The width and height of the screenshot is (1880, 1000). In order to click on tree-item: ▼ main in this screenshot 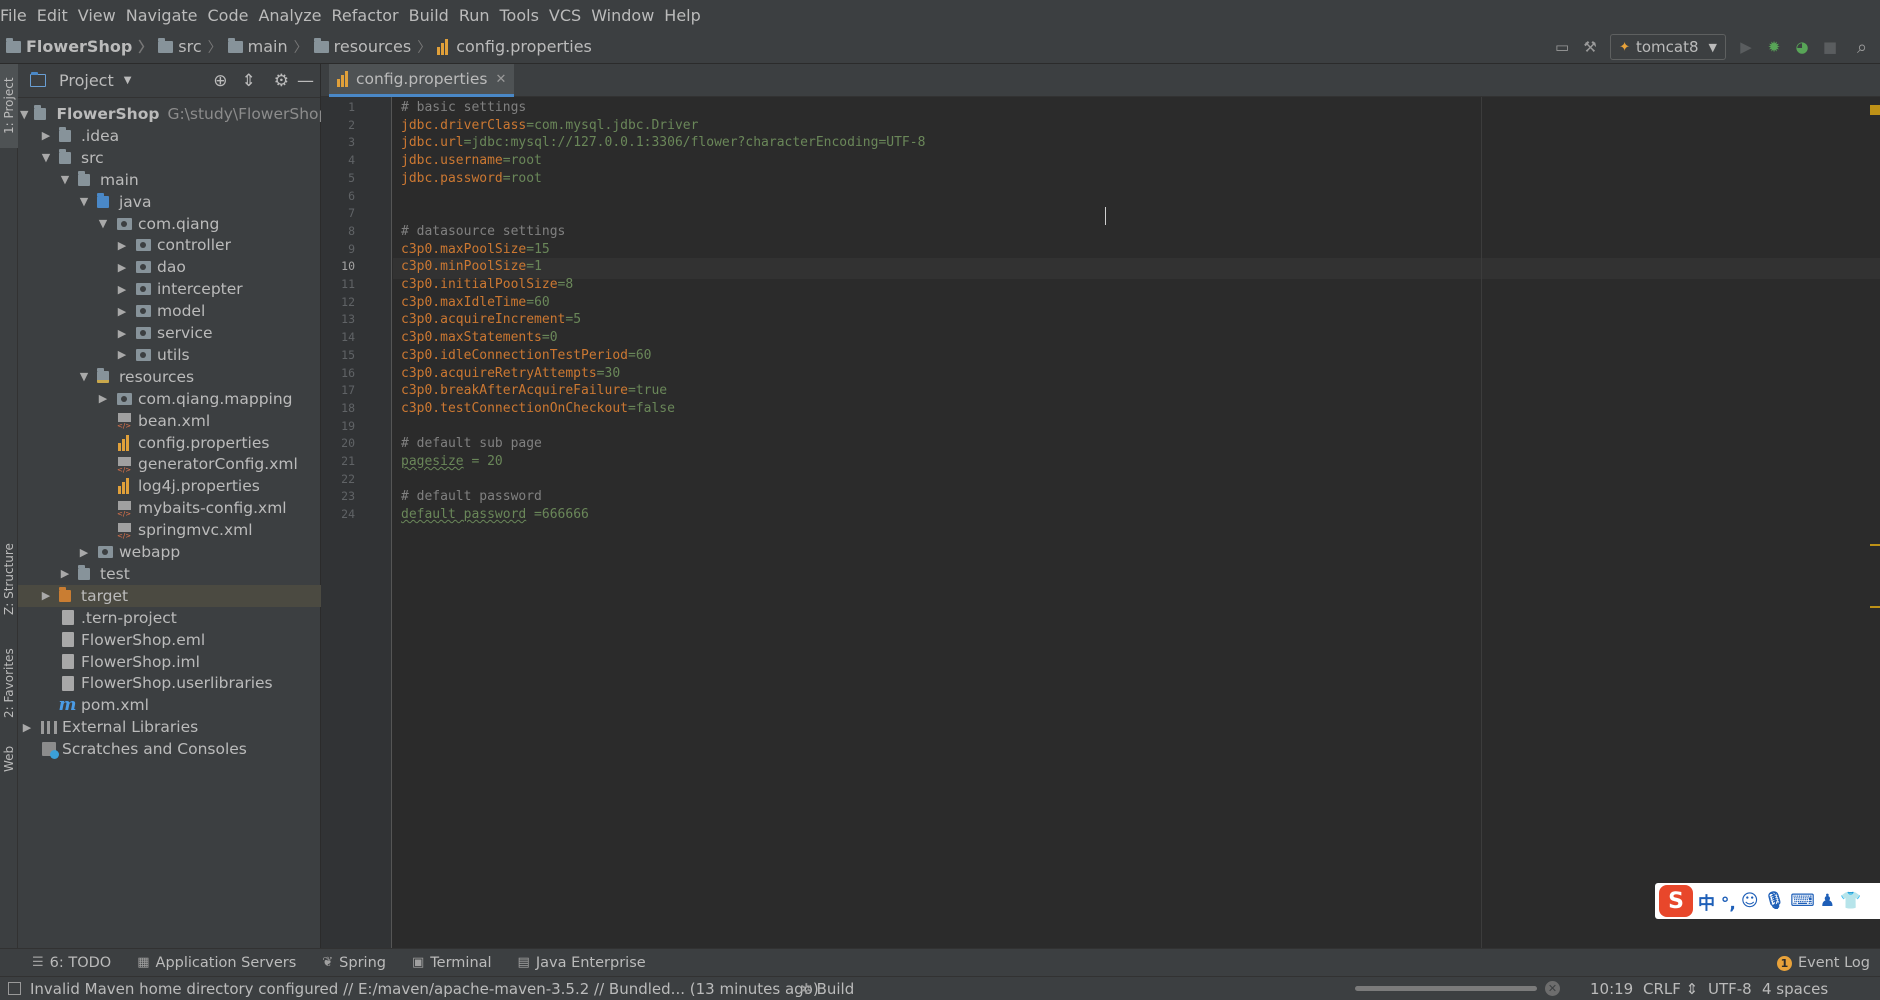, I will do `click(169, 180)`.